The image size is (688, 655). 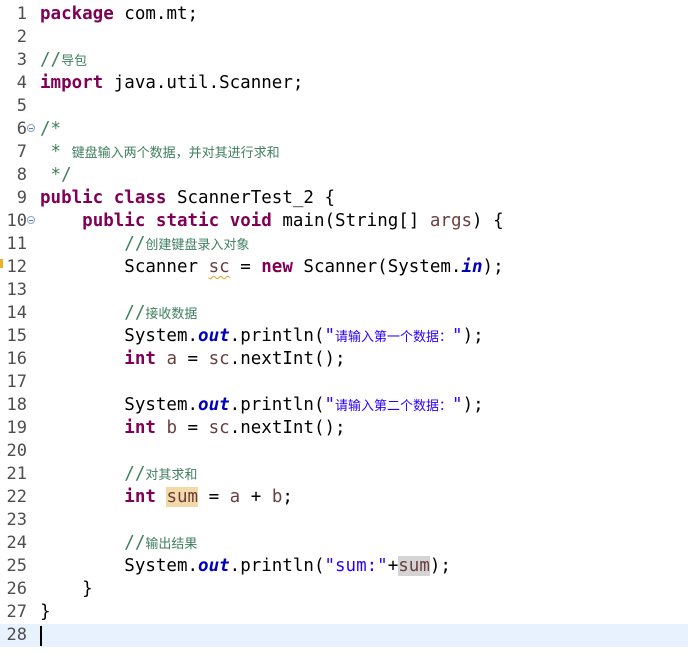 What do you see at coordinates (344, 83) in the screenshot?
I see `code-line: 4 import java.util.Scanner;` at bounding box center [344, 83].